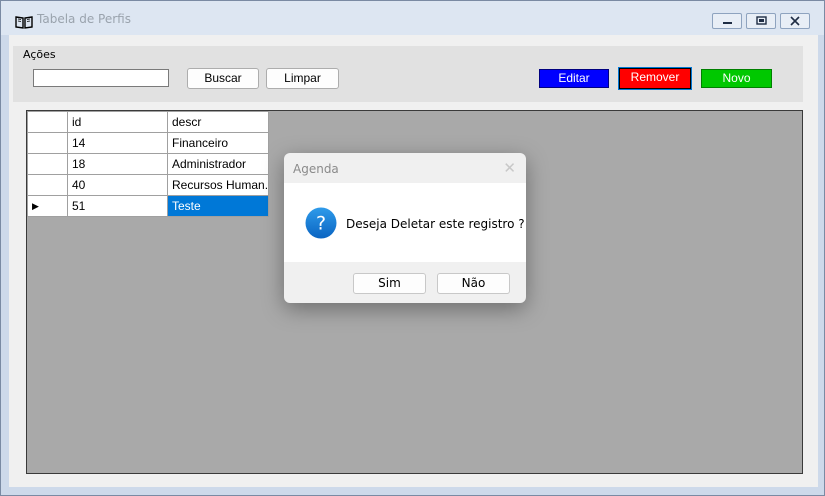 This screenshot has width=825, height=496. What do you see at coordinates (509, 168) in the screenshot?
I see `dialog-close-icon: ✕` at bounding box center [509, 168].